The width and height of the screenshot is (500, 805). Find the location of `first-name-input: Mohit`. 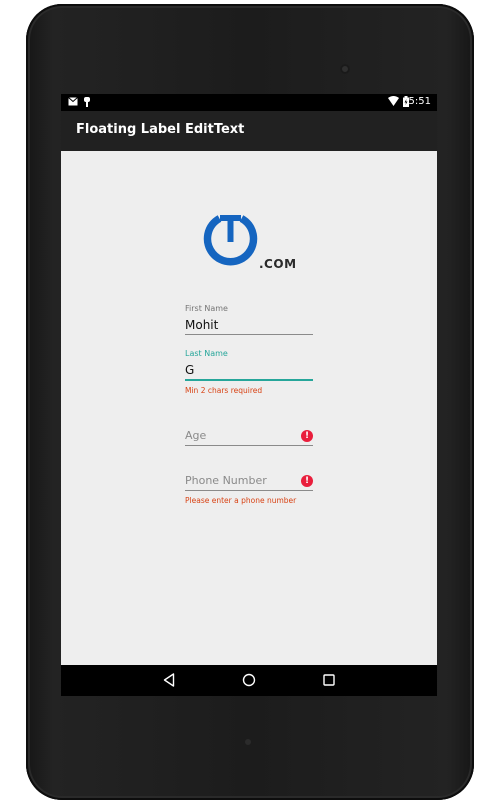

first-name-input: Mohit is located at coordinates (249, 325).